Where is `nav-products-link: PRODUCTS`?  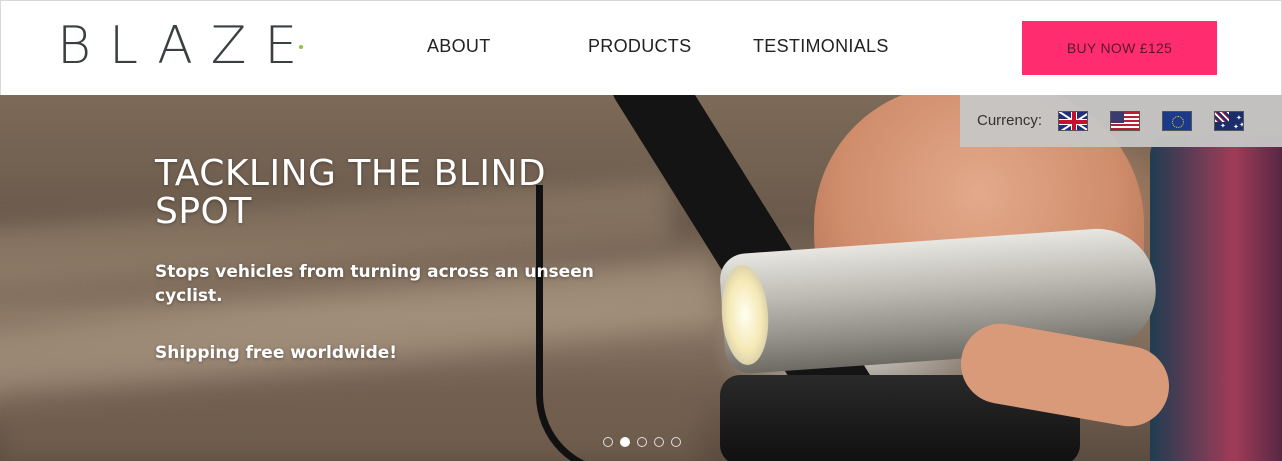
nav-products-link: PRODUCTS is located at coordinates (639, 46).